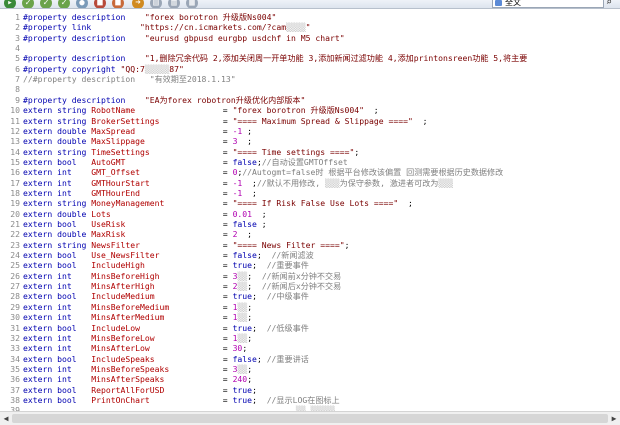 This screenshot has height=425, width=620. I want to click on copy-icon: ▤, so click(156, 4).